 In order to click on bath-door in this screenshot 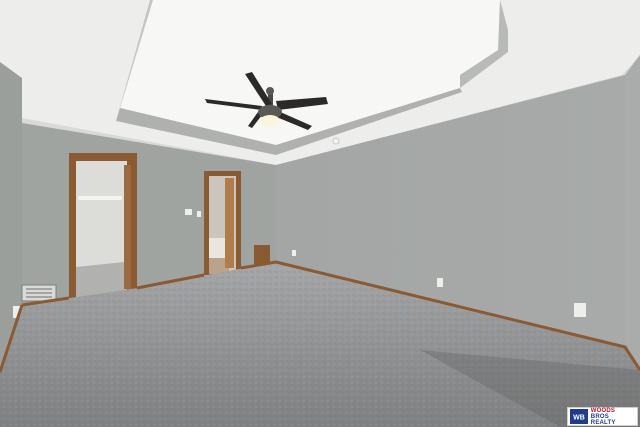, I will do `click(229, 223)`.